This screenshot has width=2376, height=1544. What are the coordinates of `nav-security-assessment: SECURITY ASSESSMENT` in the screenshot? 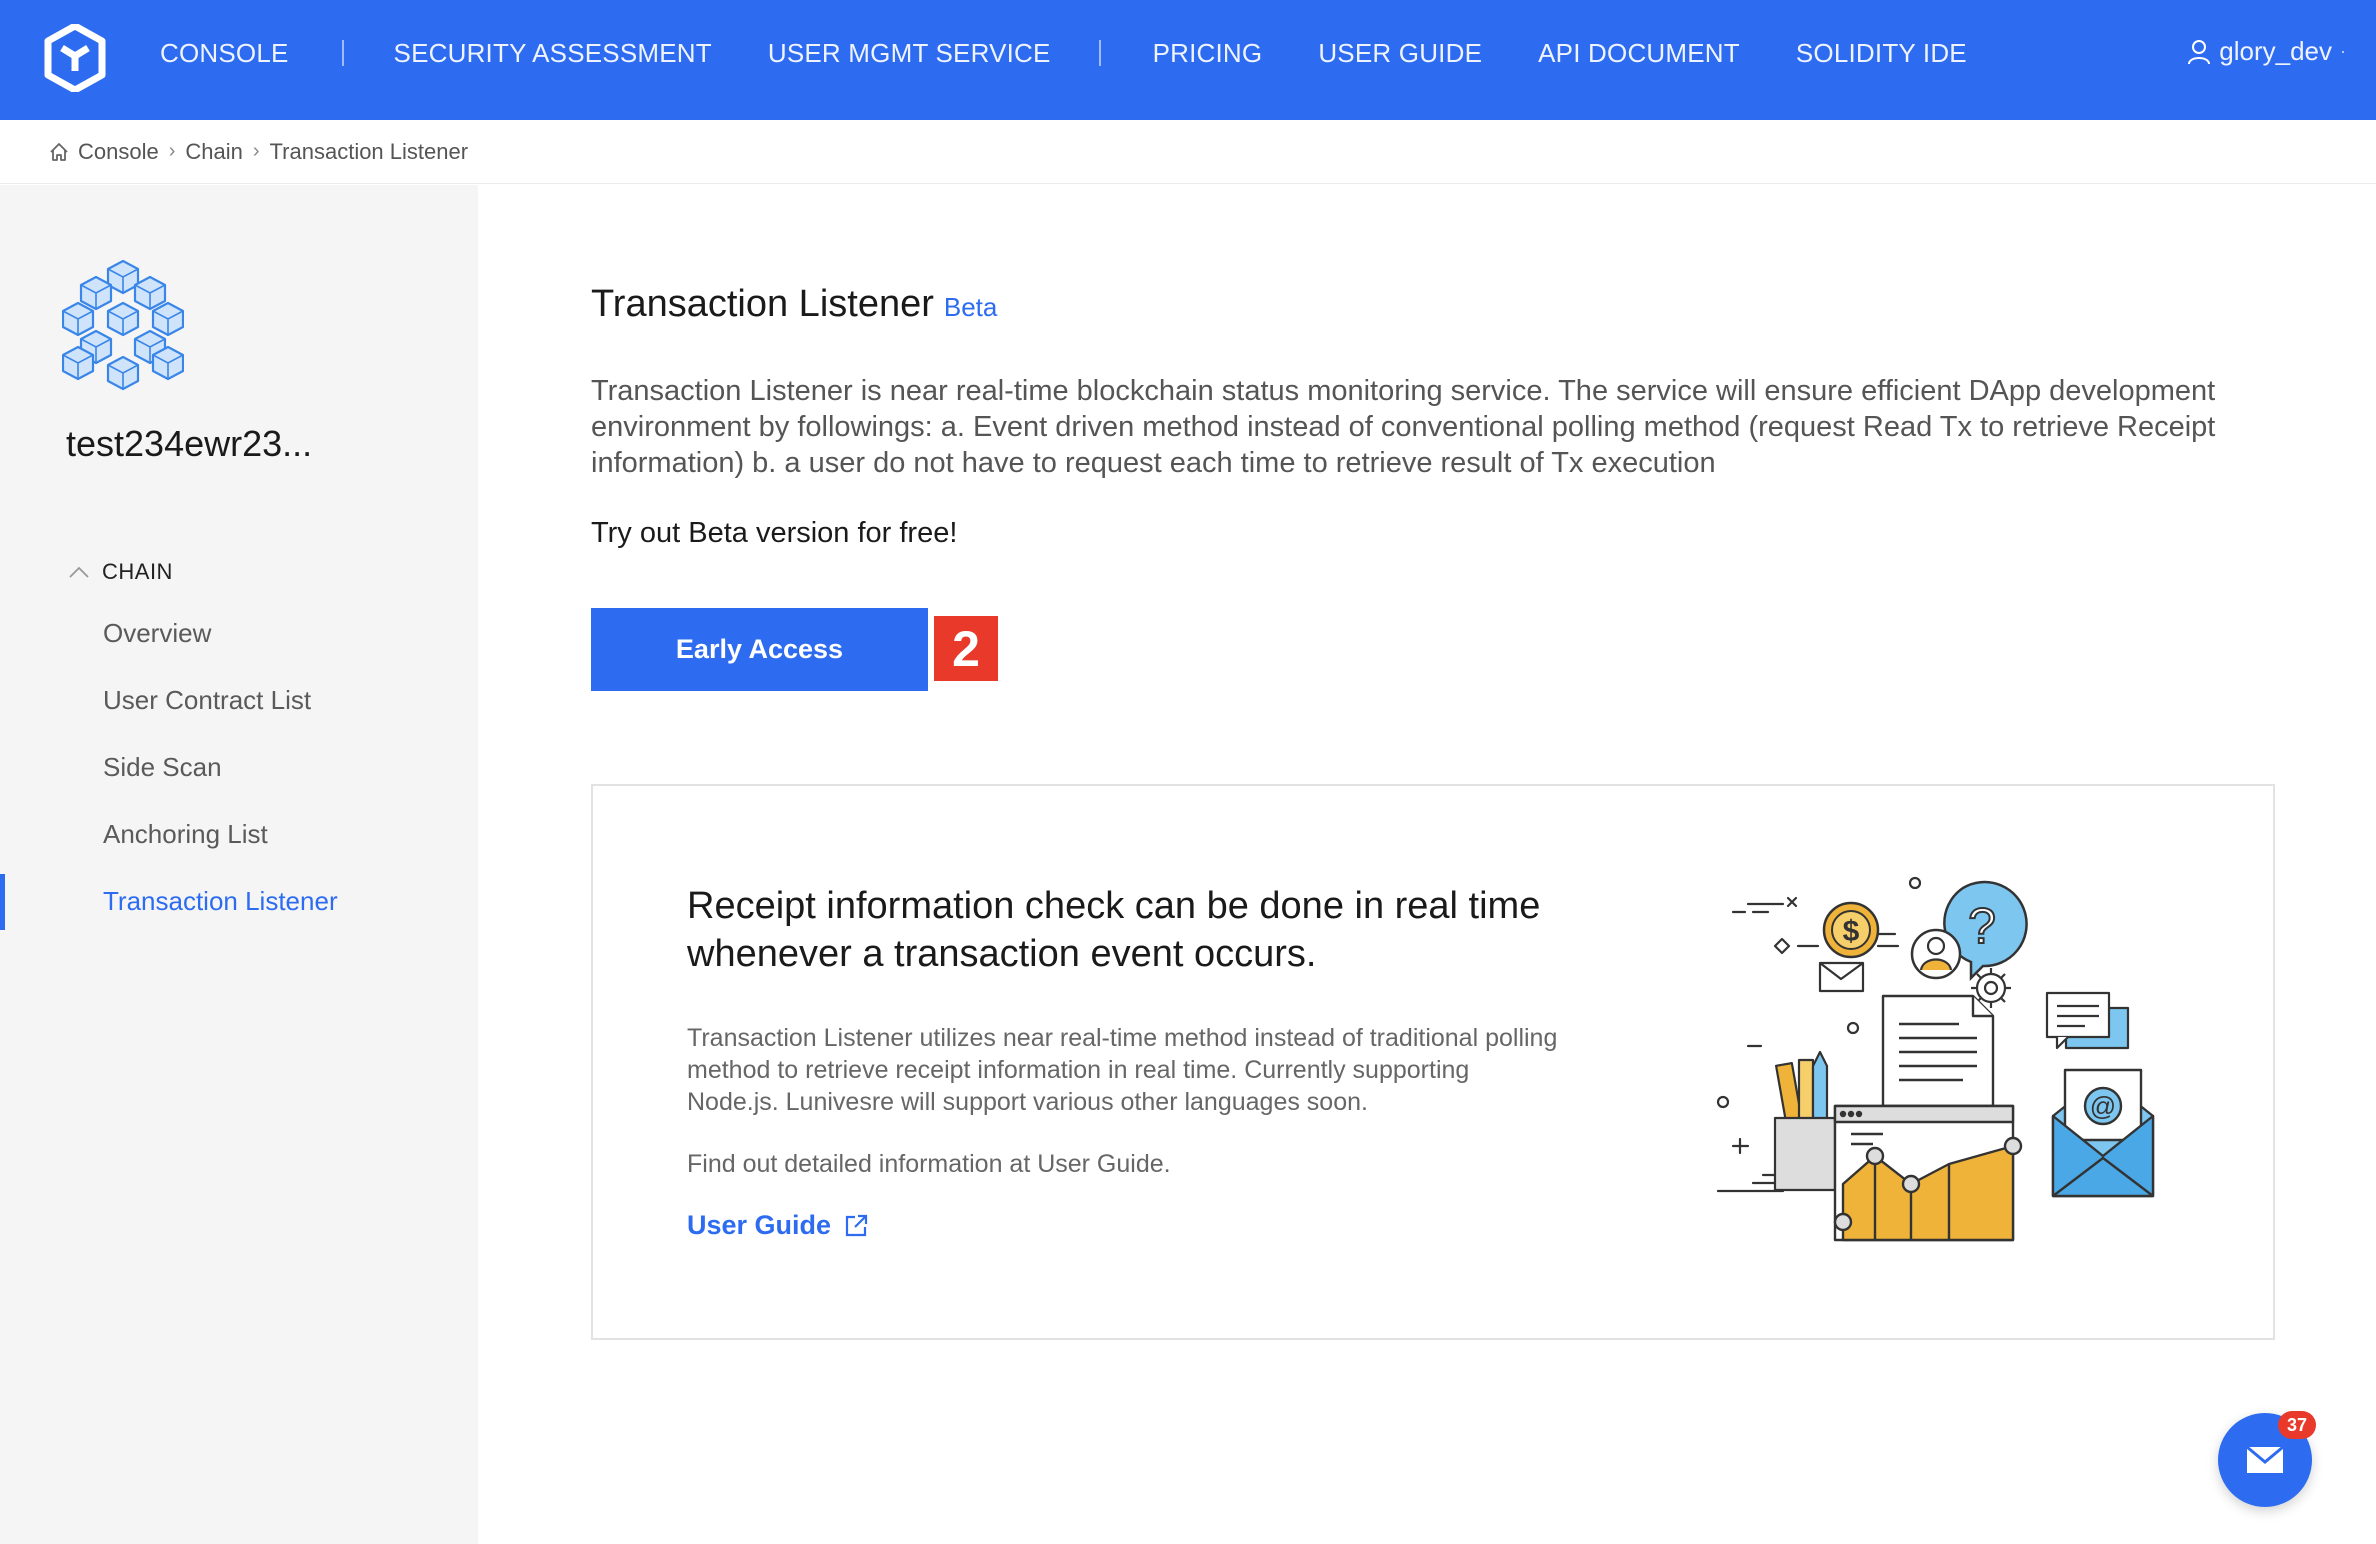 It's located at (553, 53).